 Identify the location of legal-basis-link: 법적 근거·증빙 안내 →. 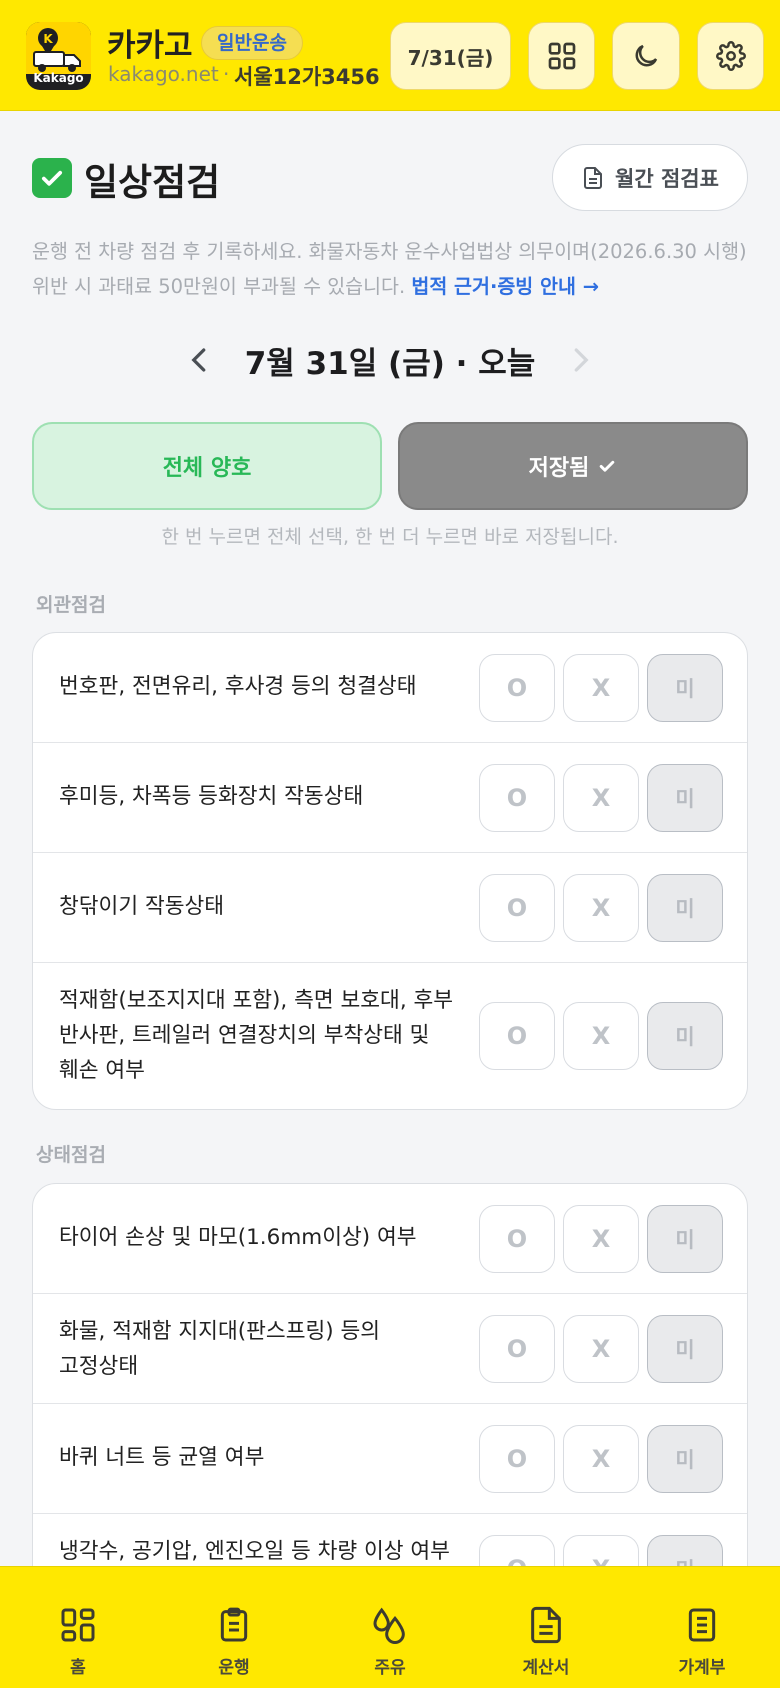
(505, 286).